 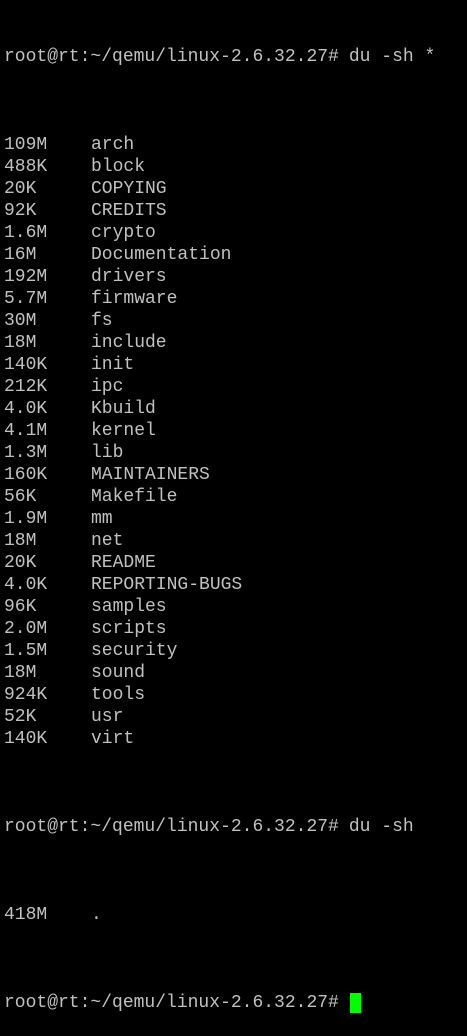 What do you see at coordinates (134, 299) in the screenshot?
I see `entry-name: firmware` at bounding box center [134, 299].